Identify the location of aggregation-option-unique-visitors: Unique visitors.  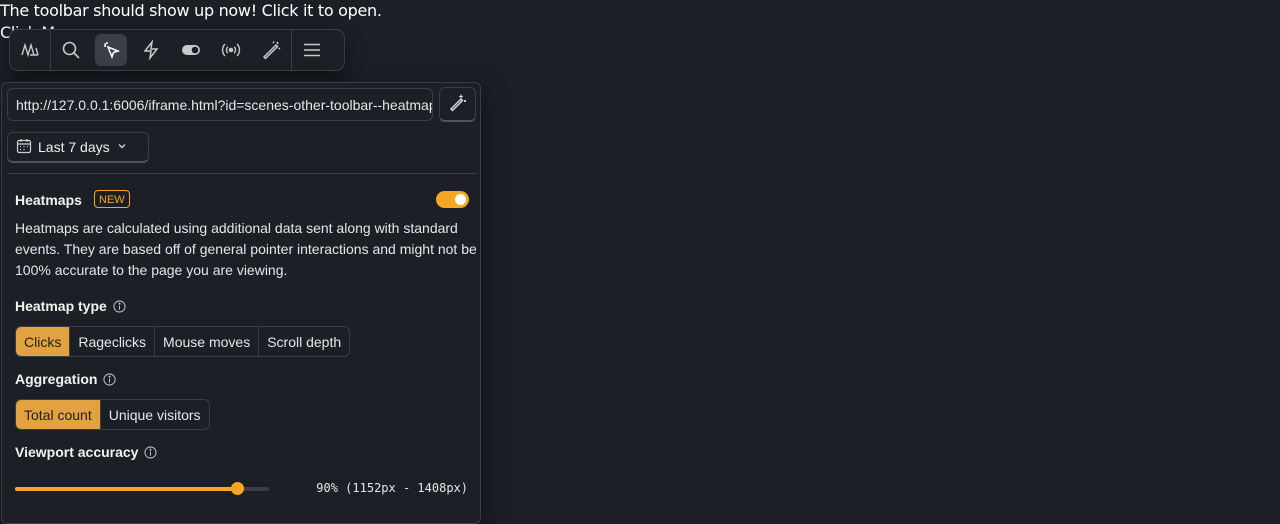
(154, 414).